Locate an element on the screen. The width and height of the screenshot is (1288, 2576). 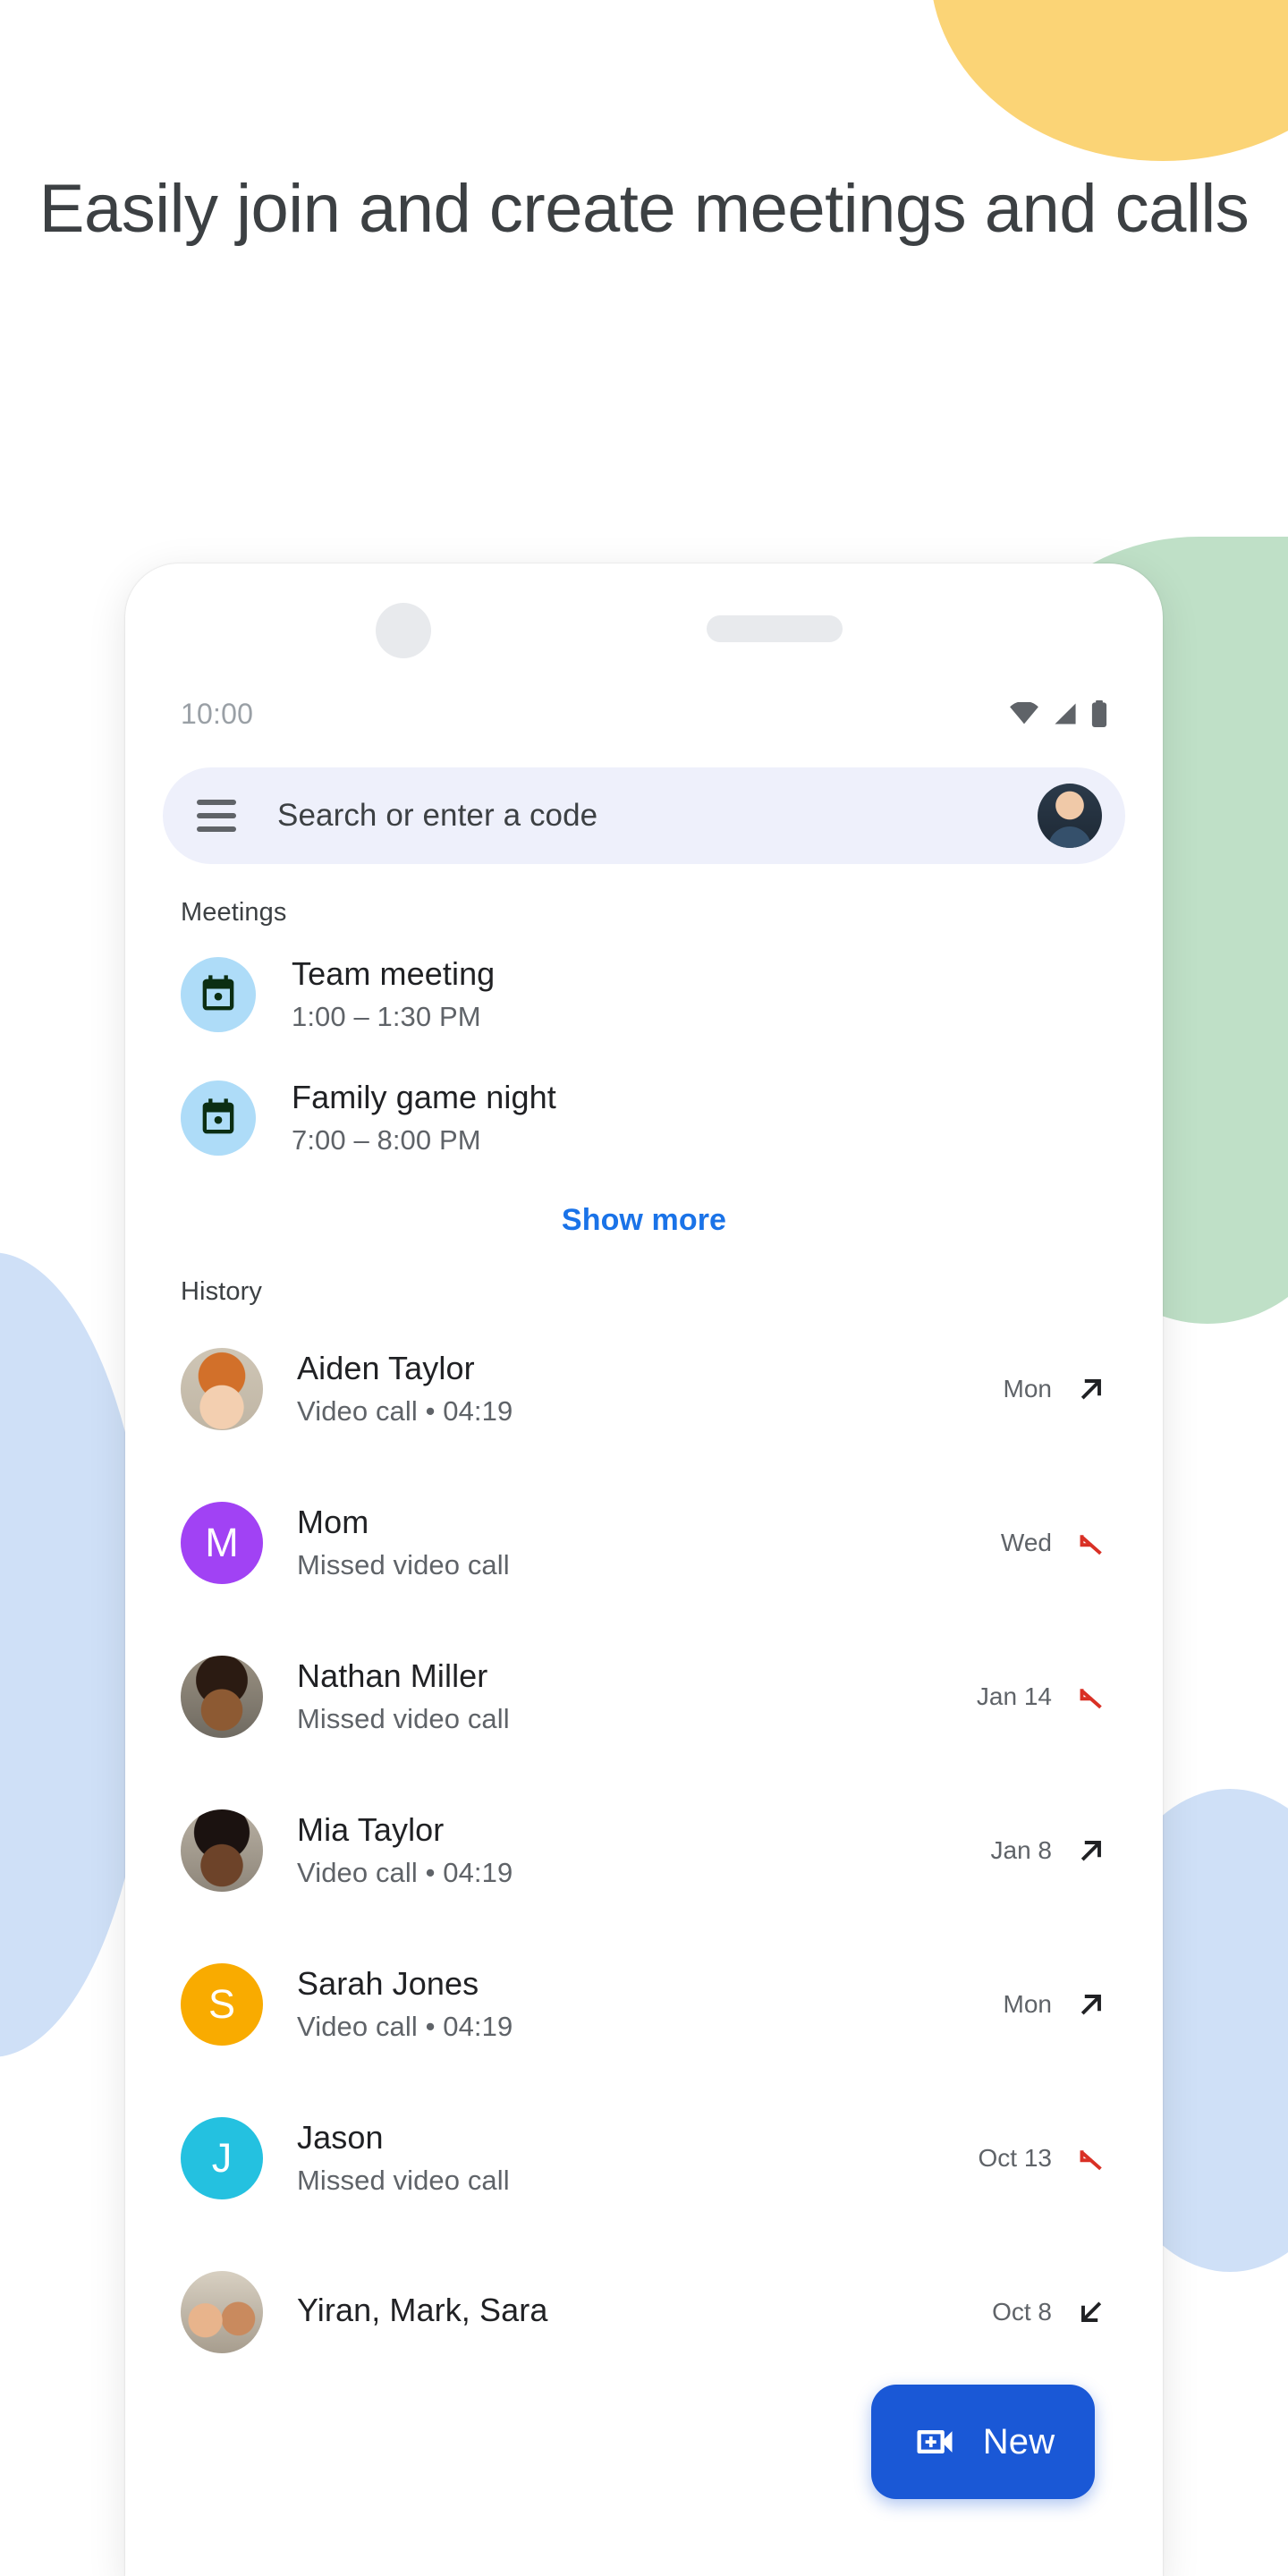
status-bar-icons is located at coordinates (1058, 713).